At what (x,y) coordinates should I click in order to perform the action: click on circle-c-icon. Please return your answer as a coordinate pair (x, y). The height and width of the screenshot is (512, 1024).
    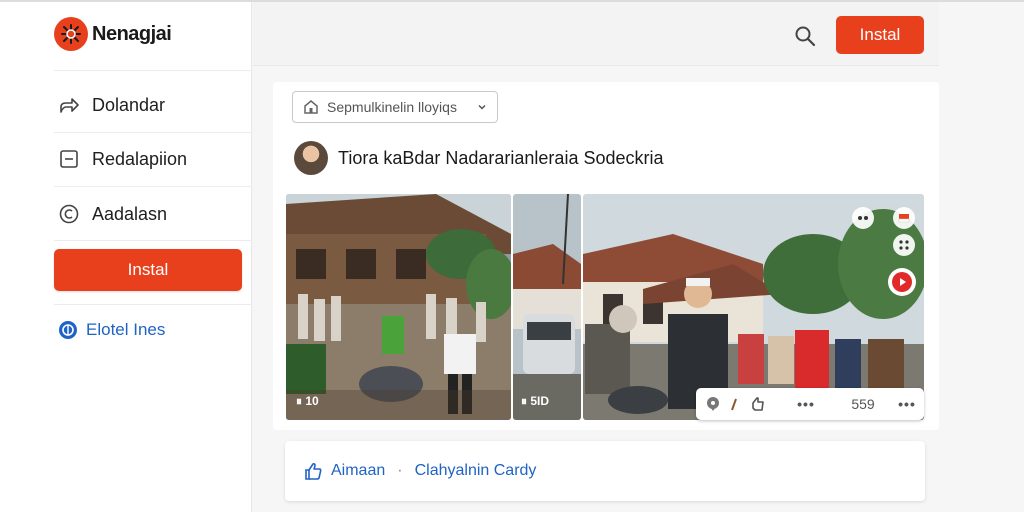
    Looking at the image, I should click on (69, 214).